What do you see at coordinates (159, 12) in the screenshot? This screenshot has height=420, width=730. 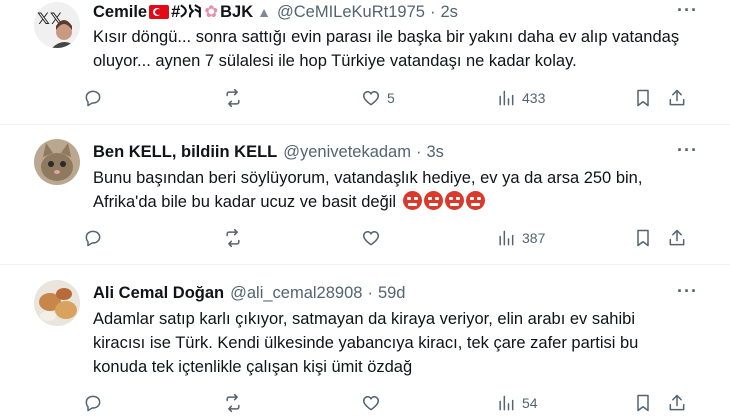 I see `turkey-flag-icon` at bounding box center [159, 12].